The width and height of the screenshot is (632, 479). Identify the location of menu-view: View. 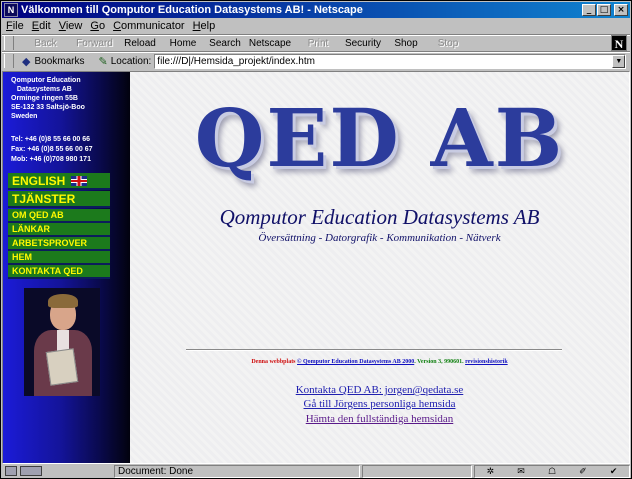
(71, 26).